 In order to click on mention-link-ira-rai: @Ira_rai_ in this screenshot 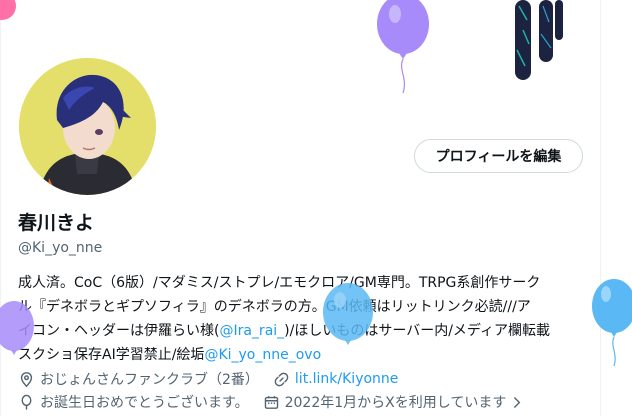, I will do `click(251, 331)`.